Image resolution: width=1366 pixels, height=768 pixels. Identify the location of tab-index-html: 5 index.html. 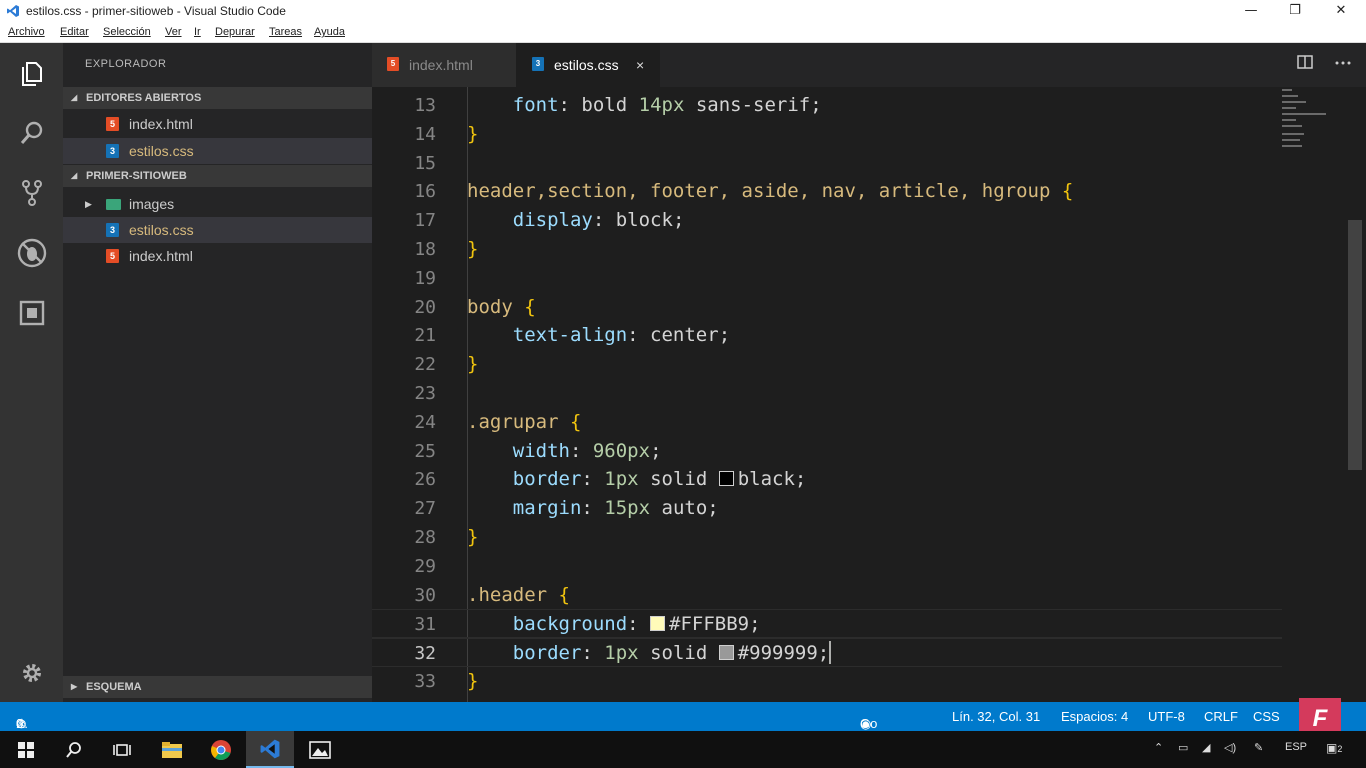
(444, 65).